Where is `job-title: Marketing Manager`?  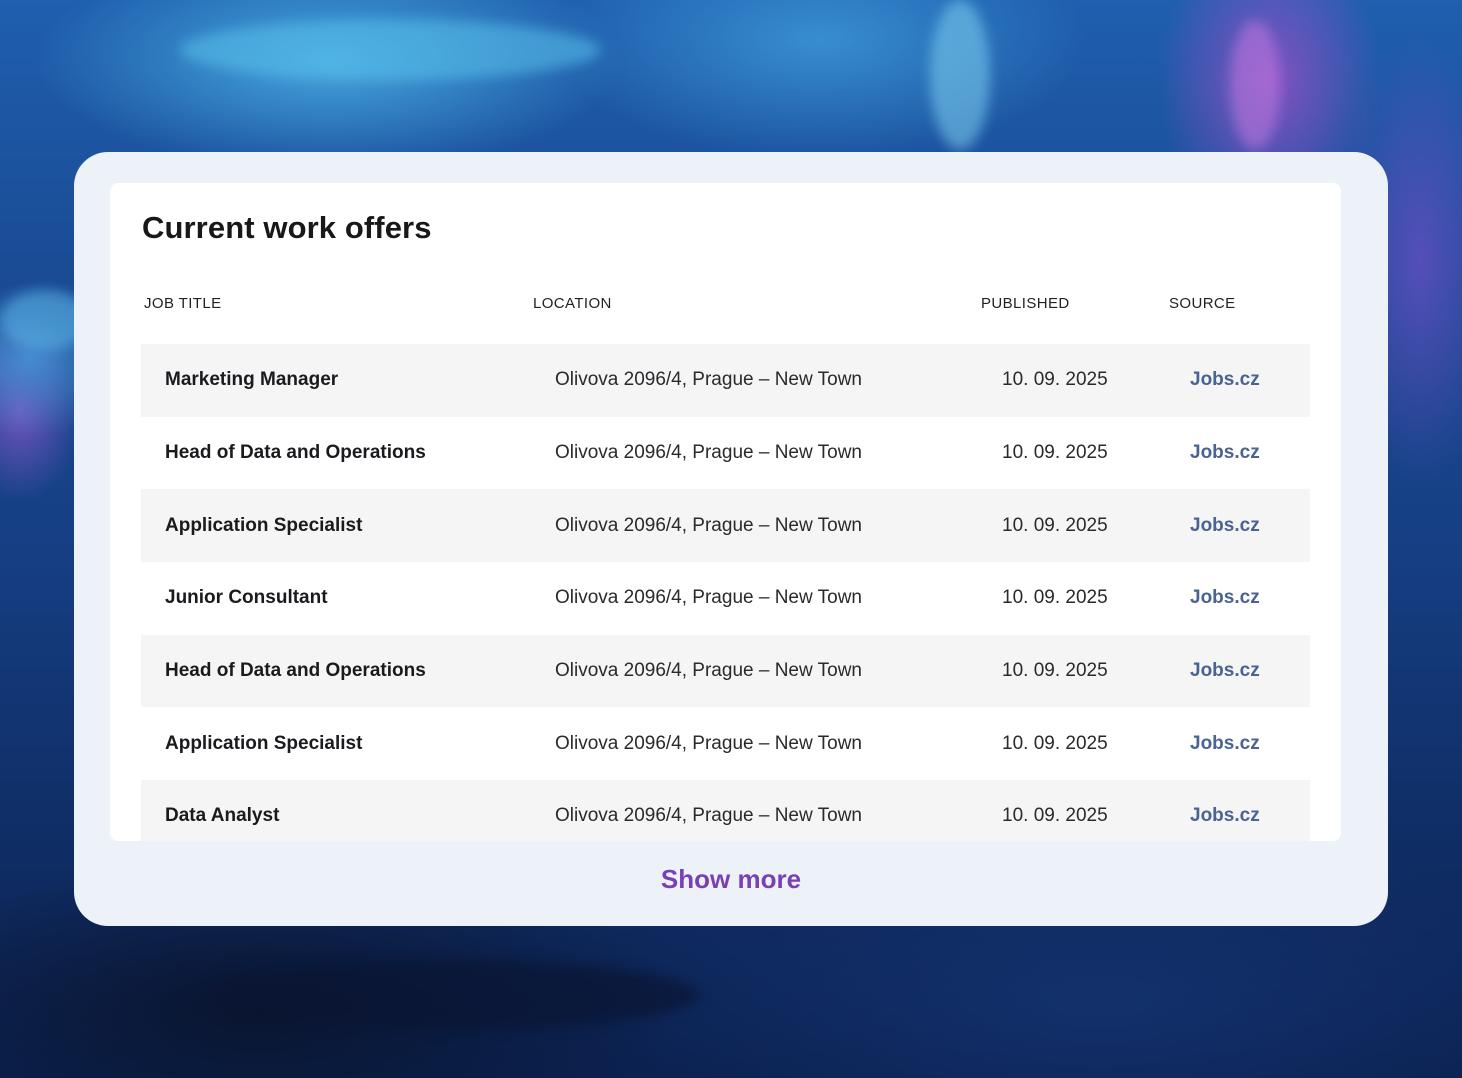
job-title: Marketing Manager is located at coordinates (251, 380).